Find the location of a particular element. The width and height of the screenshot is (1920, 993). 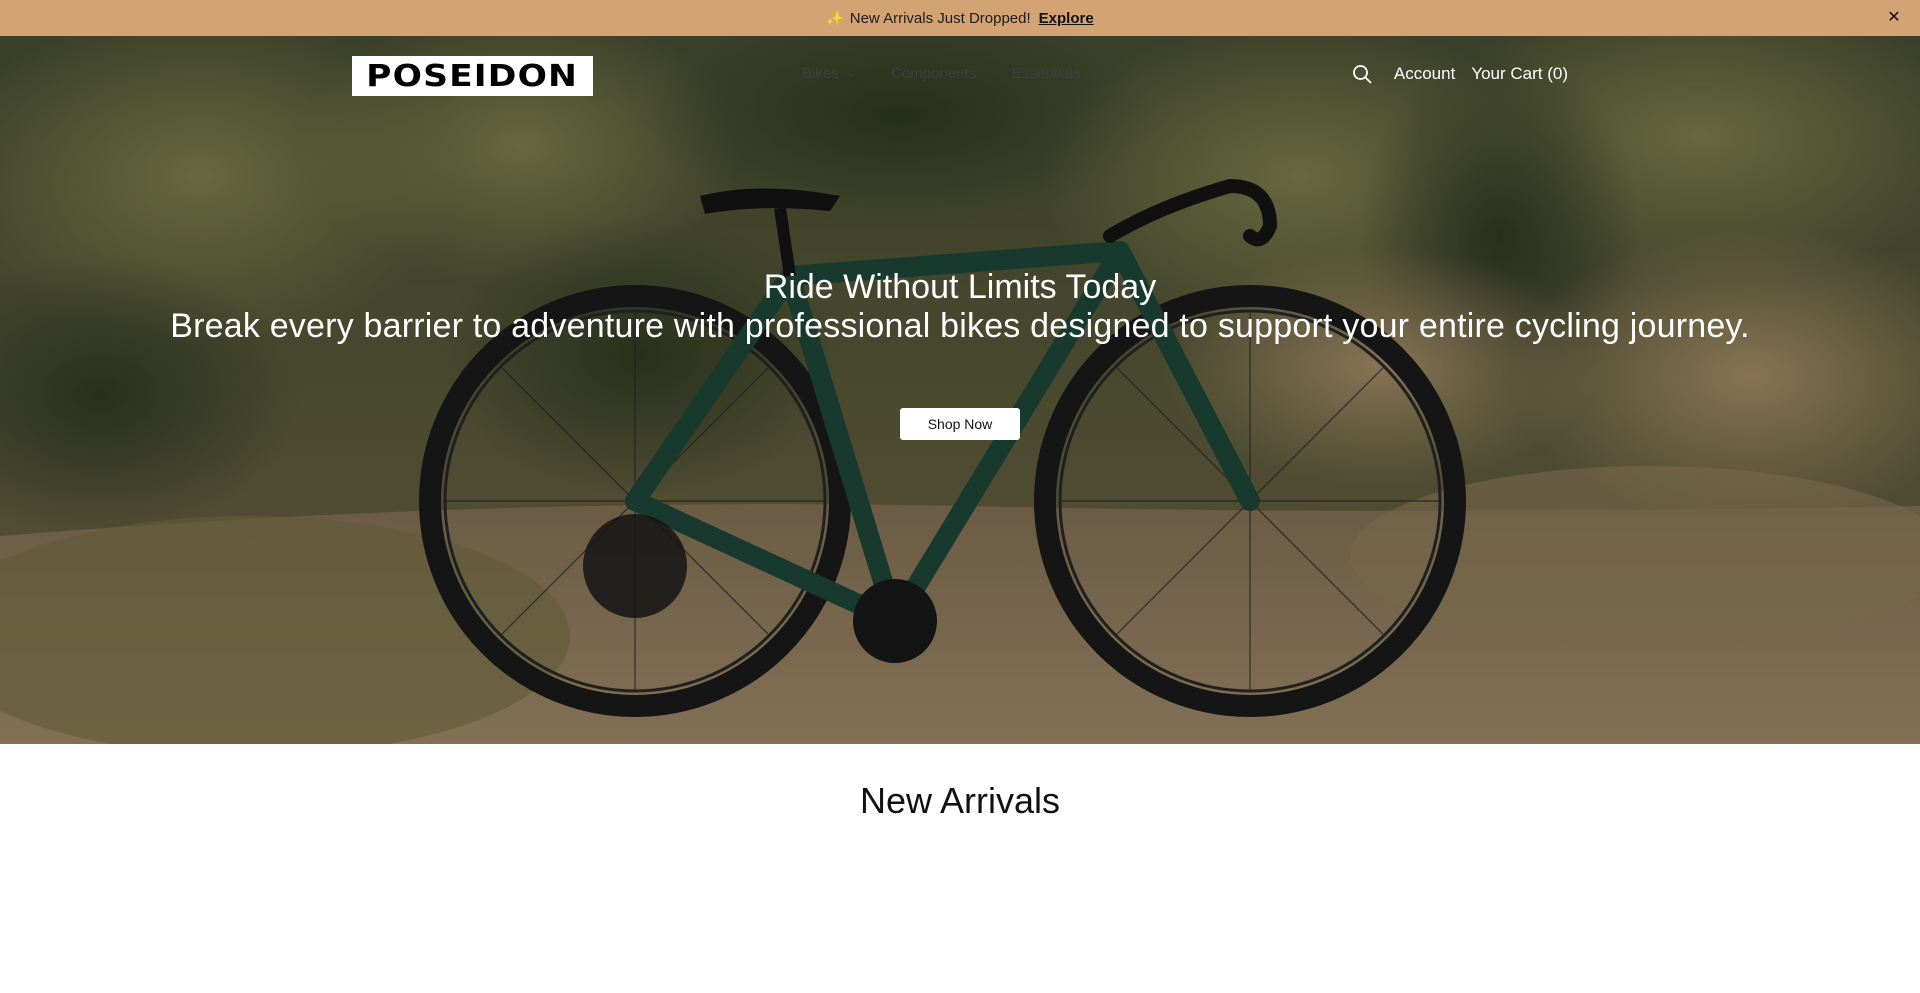

nav-item-essentials: Essentials ⌄ is located at coordinates (1054, 73).